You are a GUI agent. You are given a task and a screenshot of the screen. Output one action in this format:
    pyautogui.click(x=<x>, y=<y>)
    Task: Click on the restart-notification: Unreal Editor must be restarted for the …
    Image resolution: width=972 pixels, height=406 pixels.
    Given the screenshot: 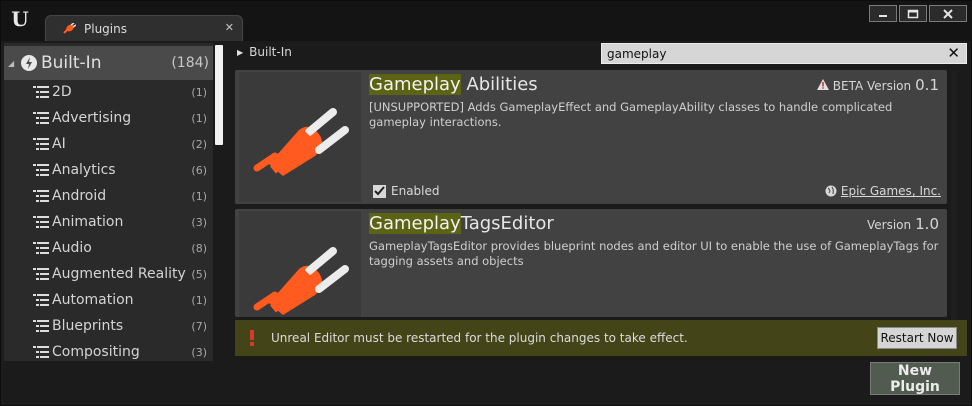 What is the action you would take?
    pyautogui.click(x=601, y=338)
    